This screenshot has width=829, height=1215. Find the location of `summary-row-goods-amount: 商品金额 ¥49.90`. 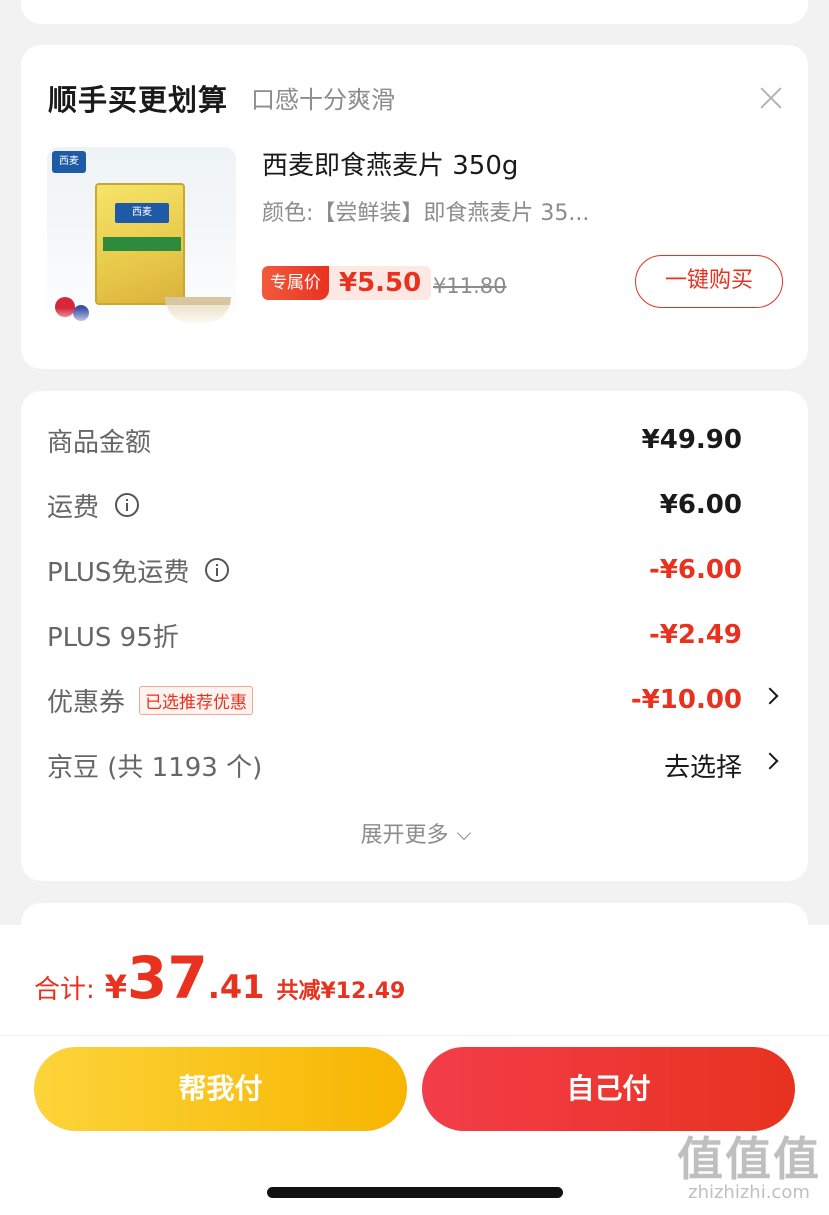

summary-row-goods-amount: 商品金额 ¥49.90 is located at coordinates (412, 440).